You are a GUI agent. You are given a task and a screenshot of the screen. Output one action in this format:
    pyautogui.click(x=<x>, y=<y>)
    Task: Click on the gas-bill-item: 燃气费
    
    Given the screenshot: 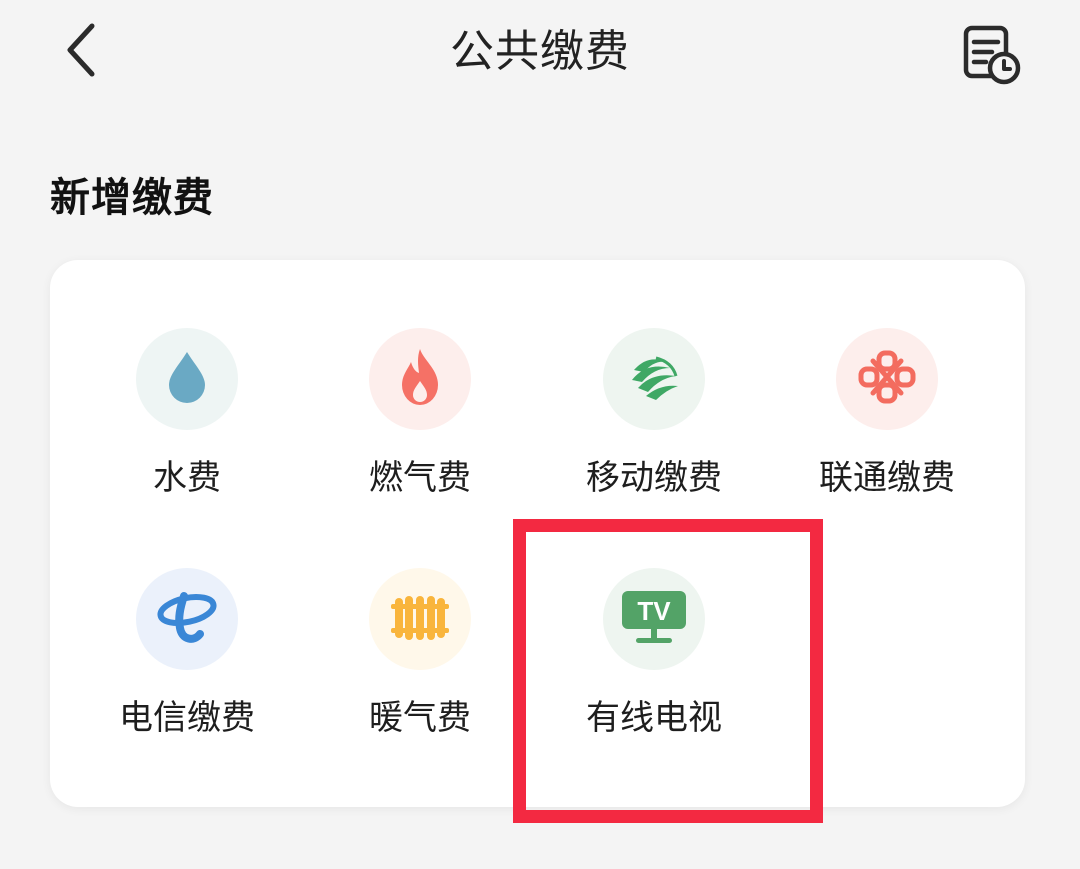 What is the action you would take?
    pyautogui.click(x=420, y=433)
    